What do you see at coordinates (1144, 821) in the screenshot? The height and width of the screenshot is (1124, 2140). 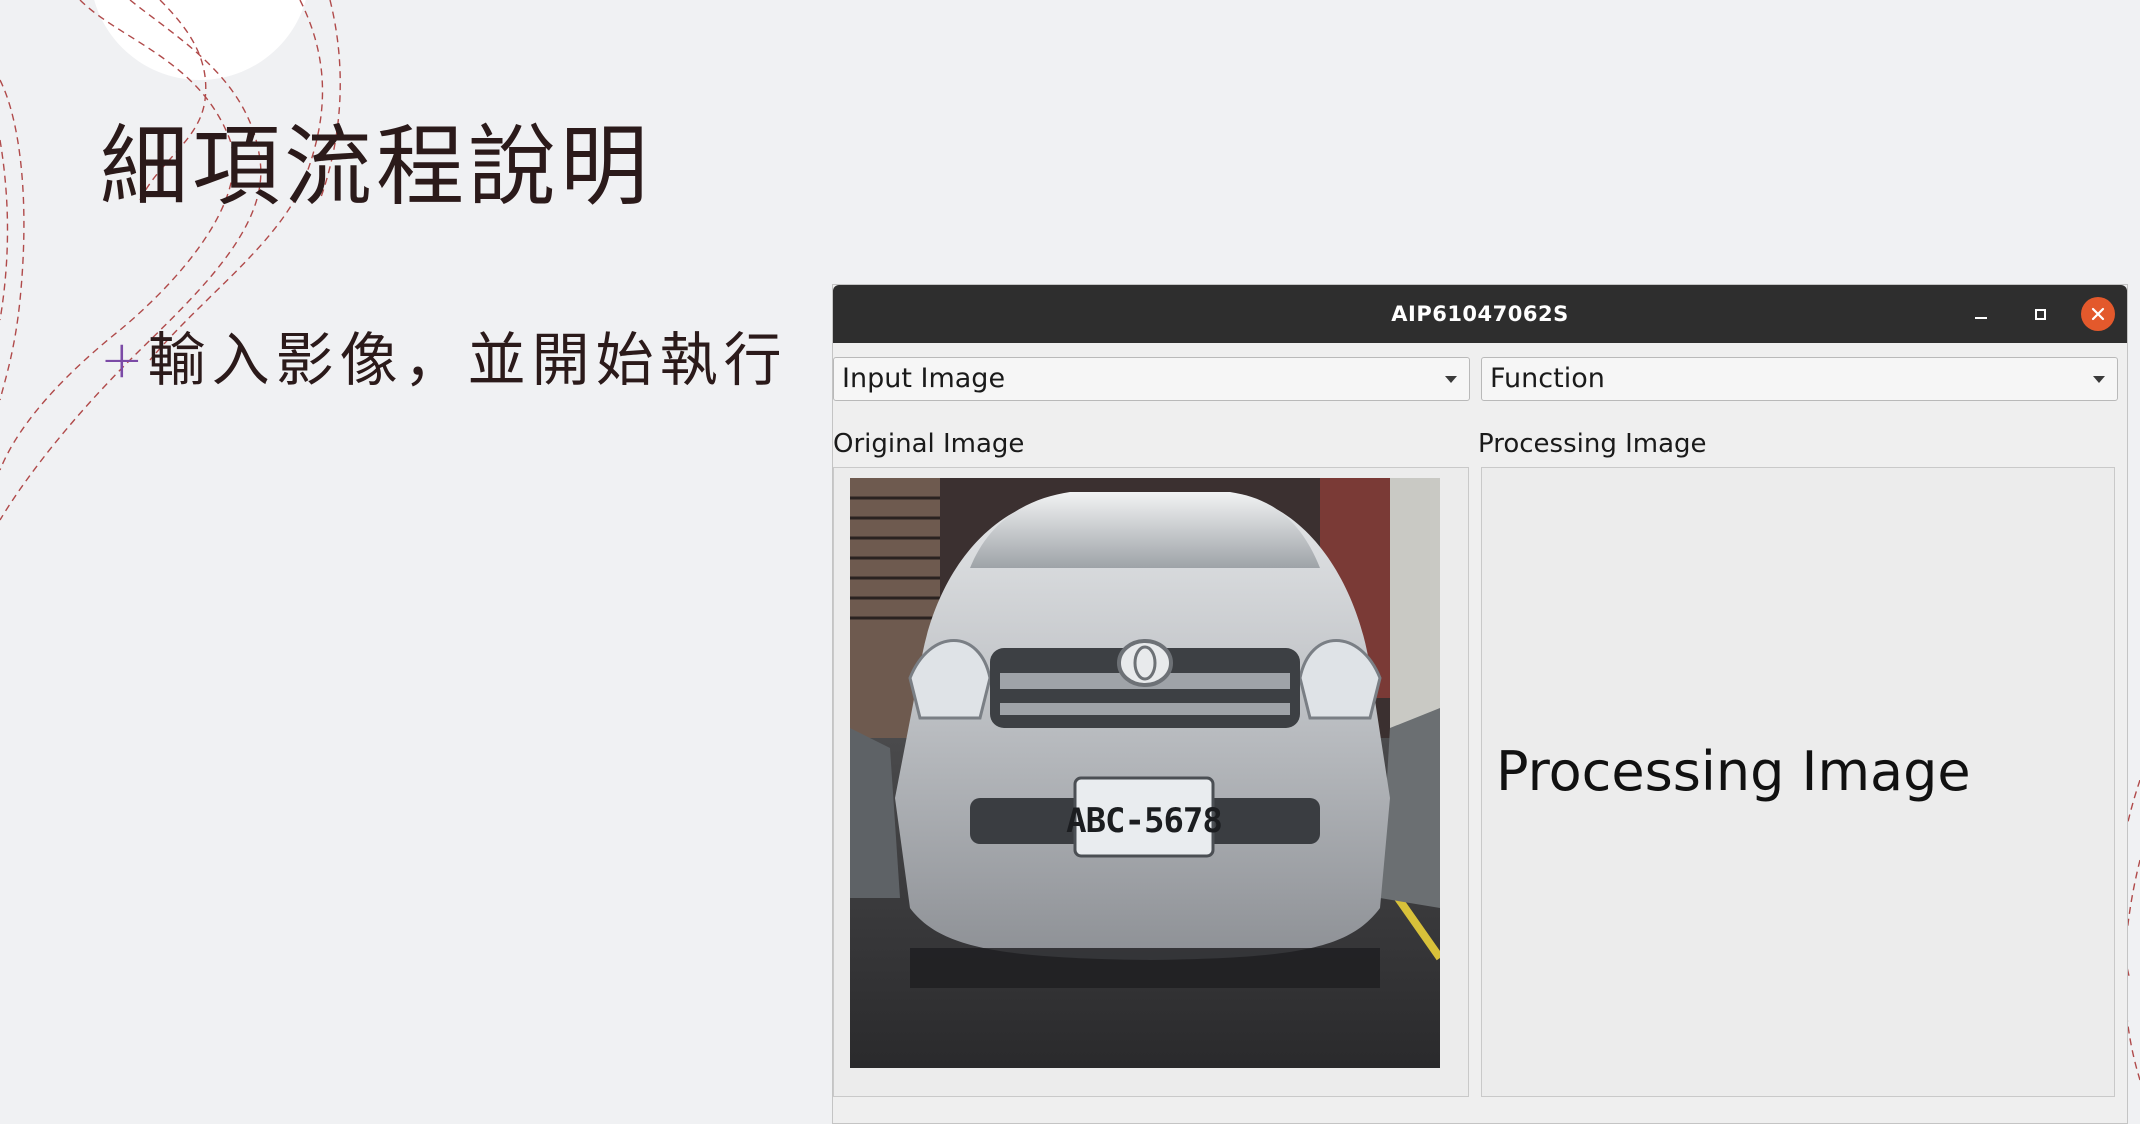 I see `license-plate-text: ABC-5678` at bounding box center [1144, 821].